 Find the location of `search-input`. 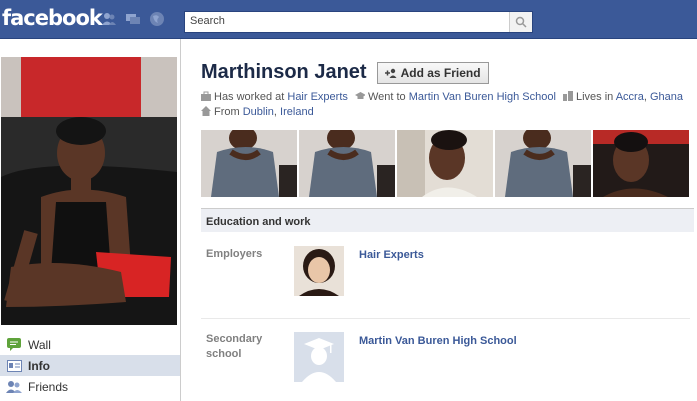

search-input is located at coordinates (347, 21).